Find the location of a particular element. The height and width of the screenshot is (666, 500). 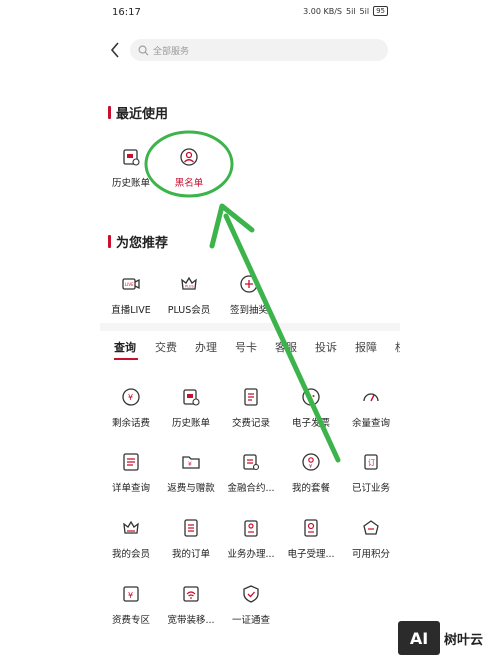

network-speed: 3.00 KB/S is located at coordinates (322, 11).